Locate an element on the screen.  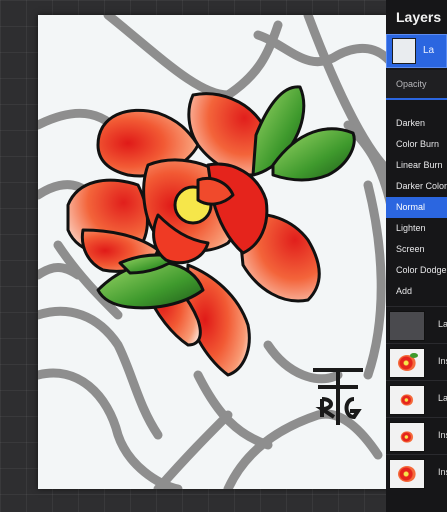
layer-list: La Ins La Ins Ins is located at coordinates (416, 398).